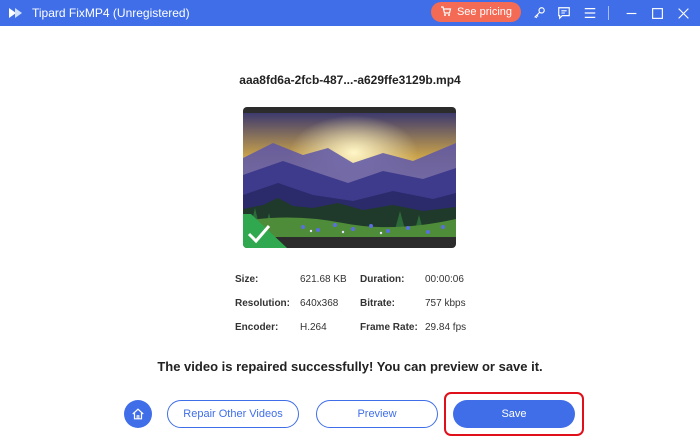  Describe the element at coordinates (16, 13) in the screenshot. I see `logo-icon` at that location.